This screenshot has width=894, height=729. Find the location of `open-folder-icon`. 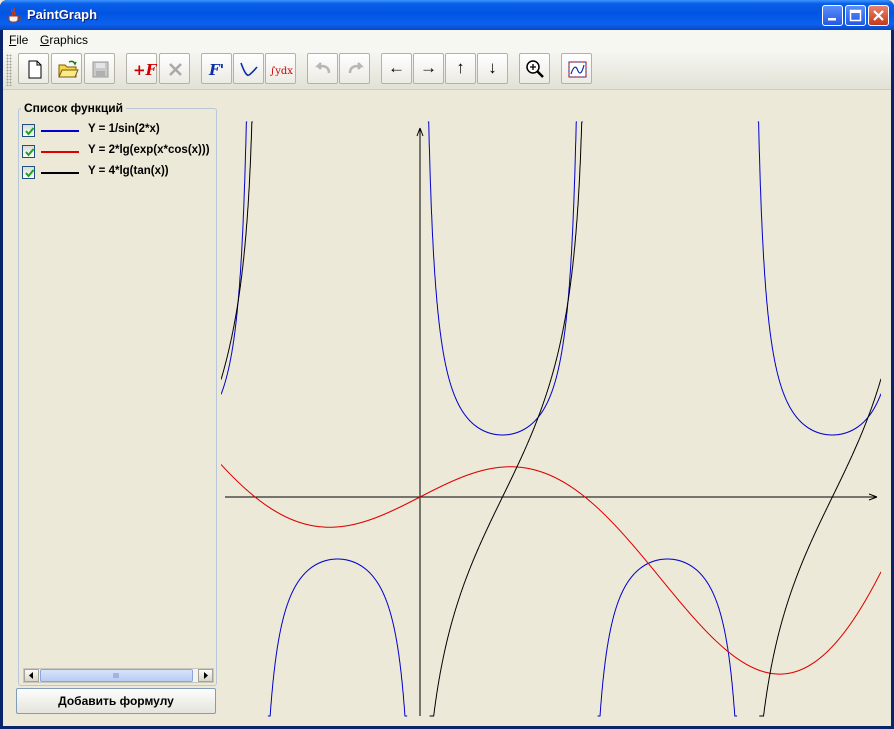

open-folder-icon is located at coordinates (68, 69).